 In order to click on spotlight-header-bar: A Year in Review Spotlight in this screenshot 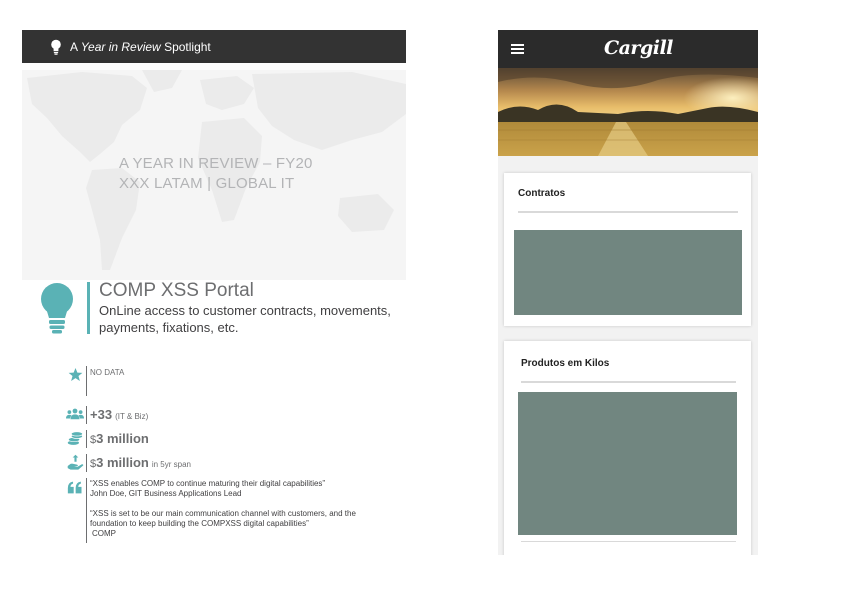, I will do `click(214, 46)`.